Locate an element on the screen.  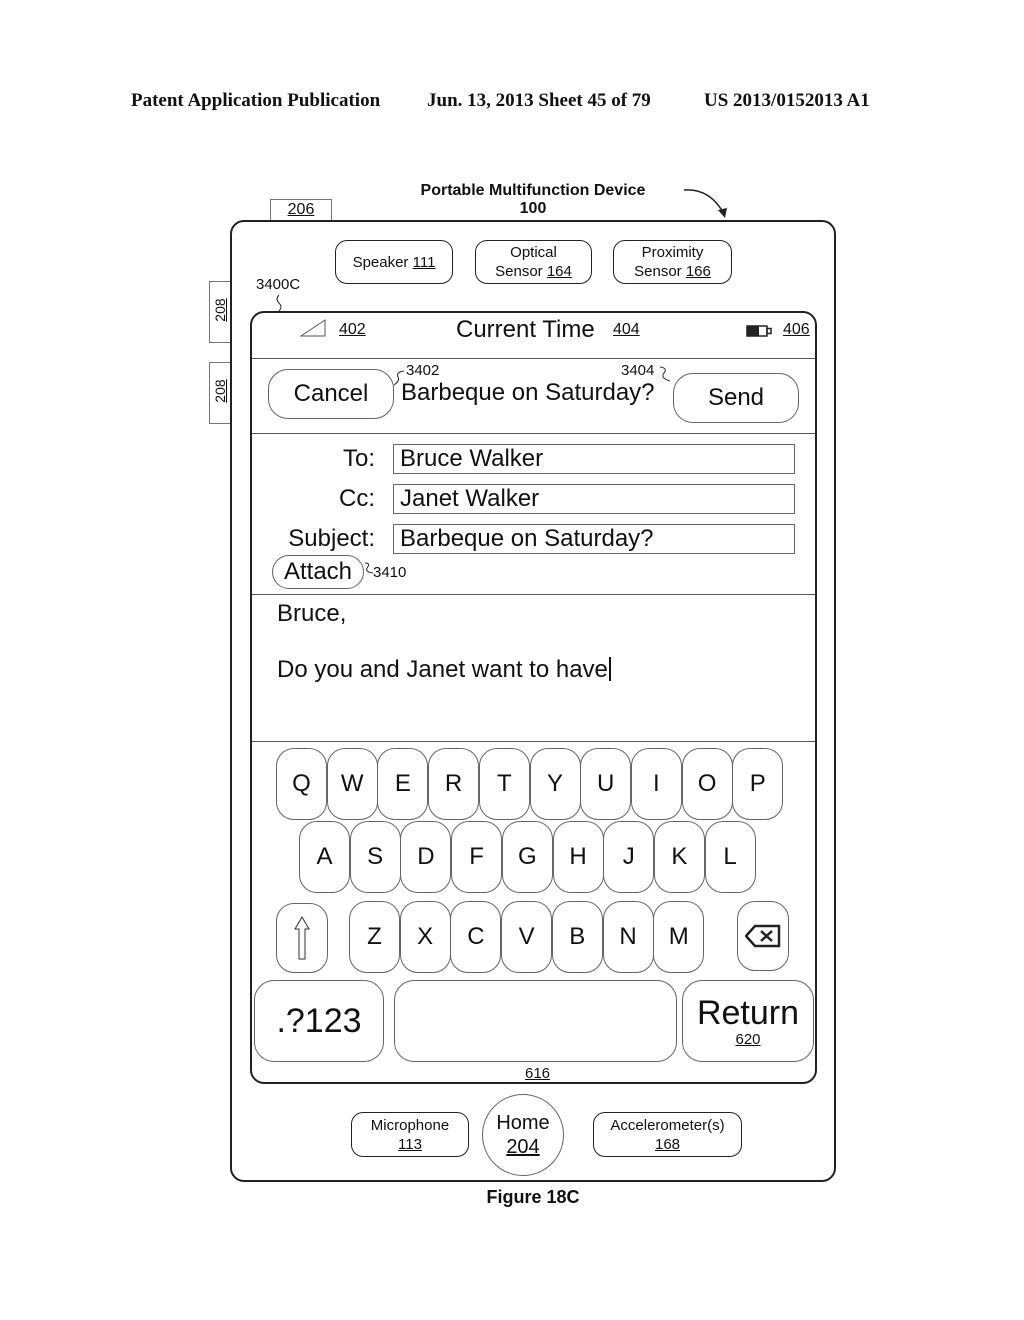
shift-arrow-icon is located at coordinates (302, 938).